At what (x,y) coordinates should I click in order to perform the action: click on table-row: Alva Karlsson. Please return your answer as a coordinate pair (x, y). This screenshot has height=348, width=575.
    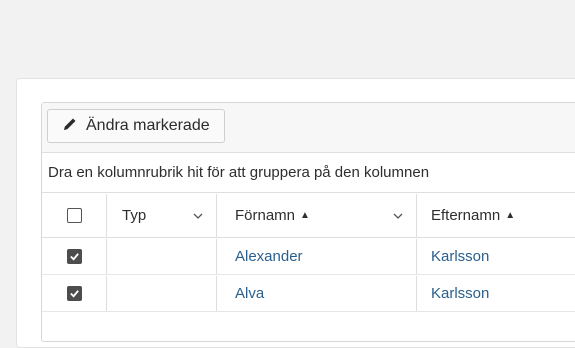
    Looking at the image, I should click on (308, 294).